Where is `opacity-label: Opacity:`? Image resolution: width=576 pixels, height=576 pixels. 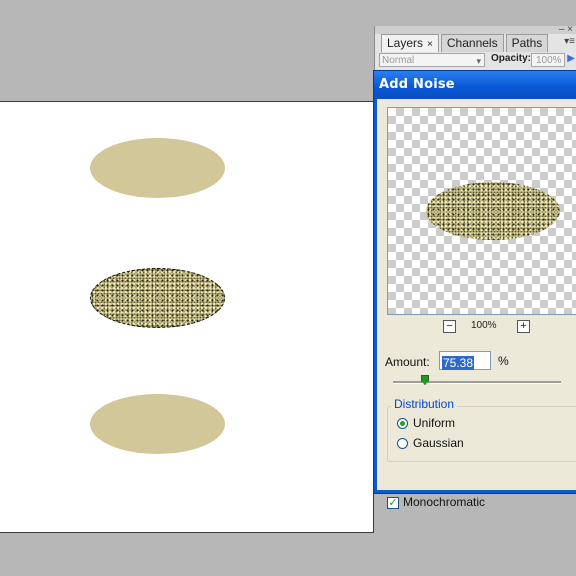 opacity-label: Opacity: is located at coordinates (511, 58).